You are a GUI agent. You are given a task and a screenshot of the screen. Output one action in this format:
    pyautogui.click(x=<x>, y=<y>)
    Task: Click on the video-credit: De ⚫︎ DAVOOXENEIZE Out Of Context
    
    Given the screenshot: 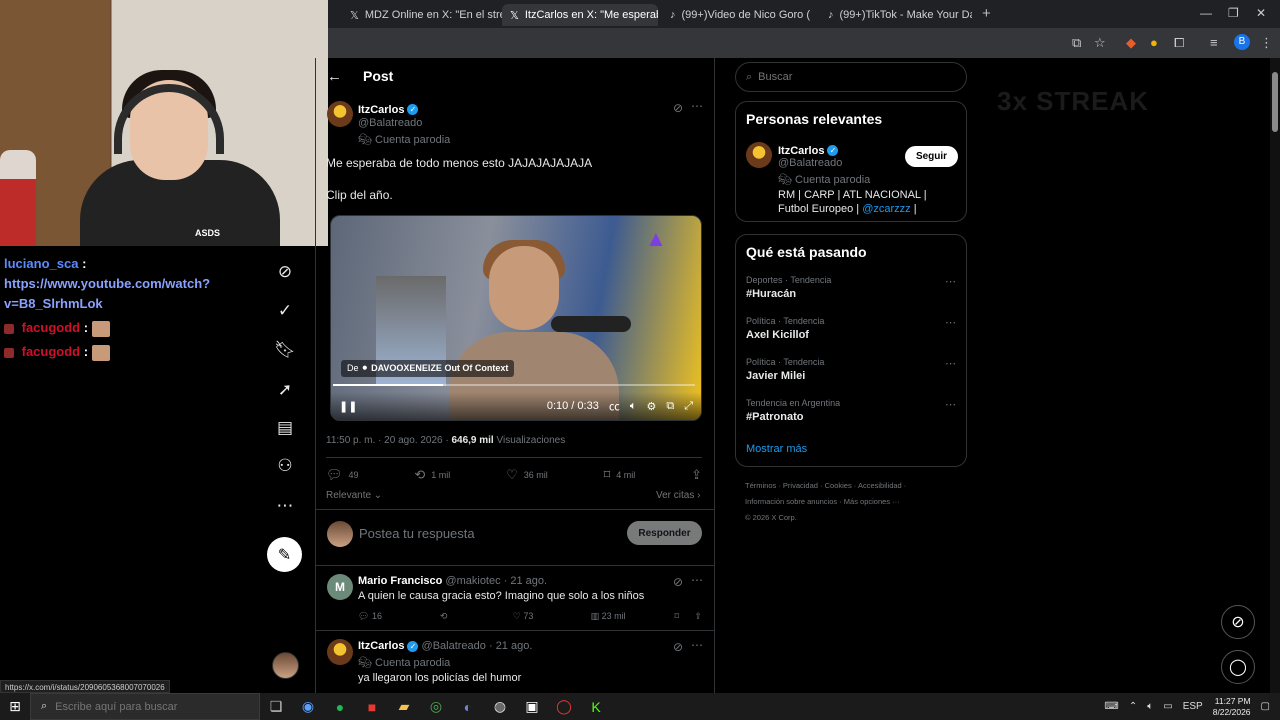 What is the action you would take?
    pyautogui.click(x=428, y=368)
    